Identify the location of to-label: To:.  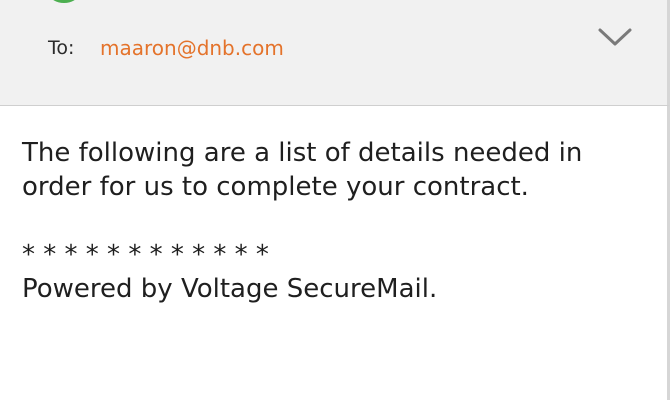
(61, 48).